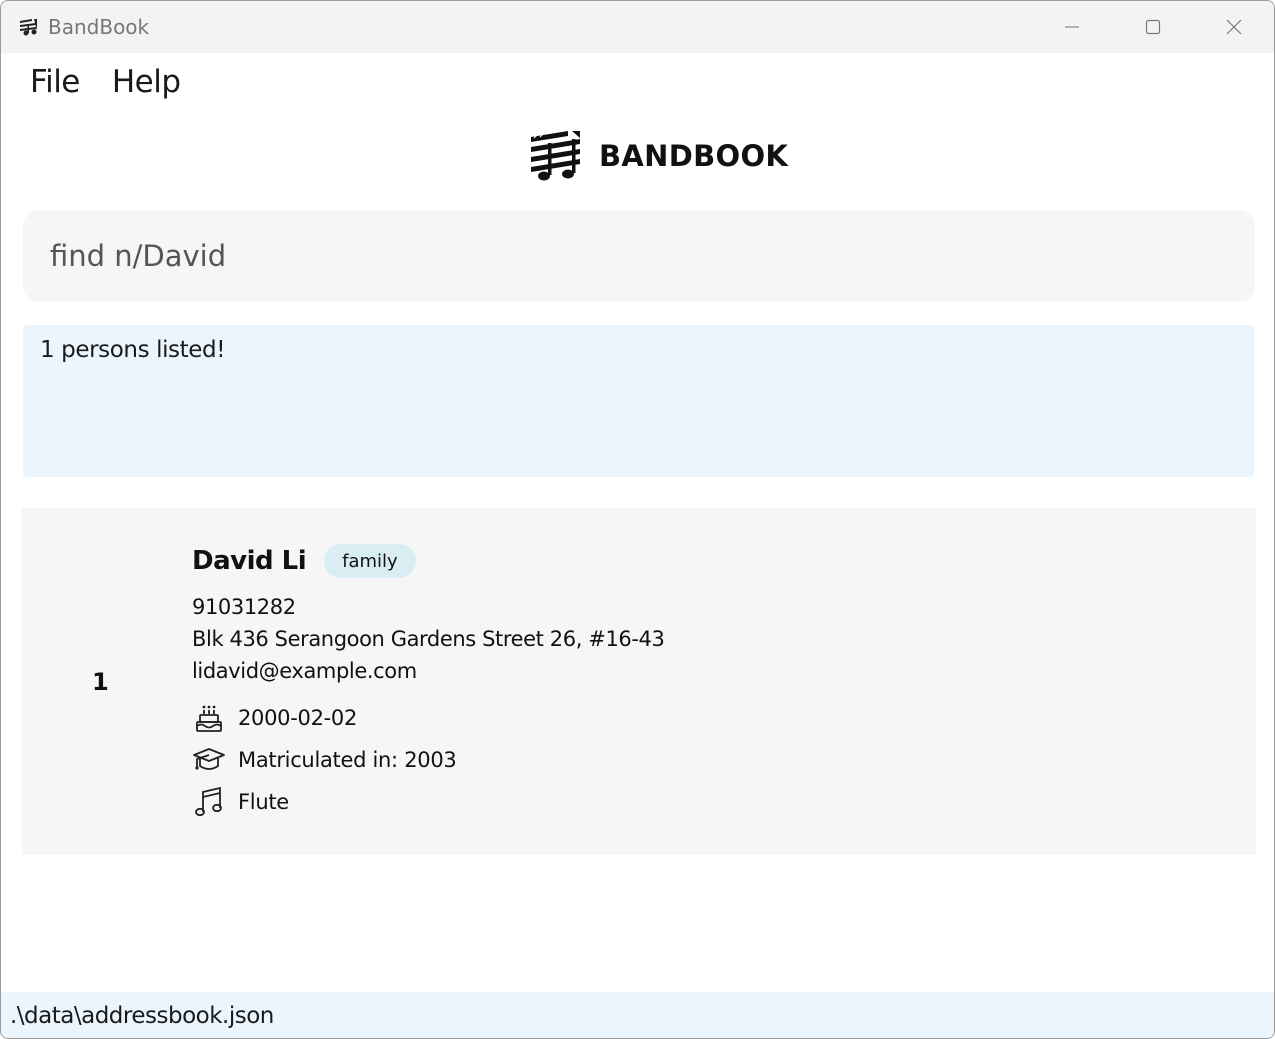 The image size is (1275, 1039). Describe the element at coordinates (637, 27) in the screenshot. I see `title-bar: BandBook` at that location.